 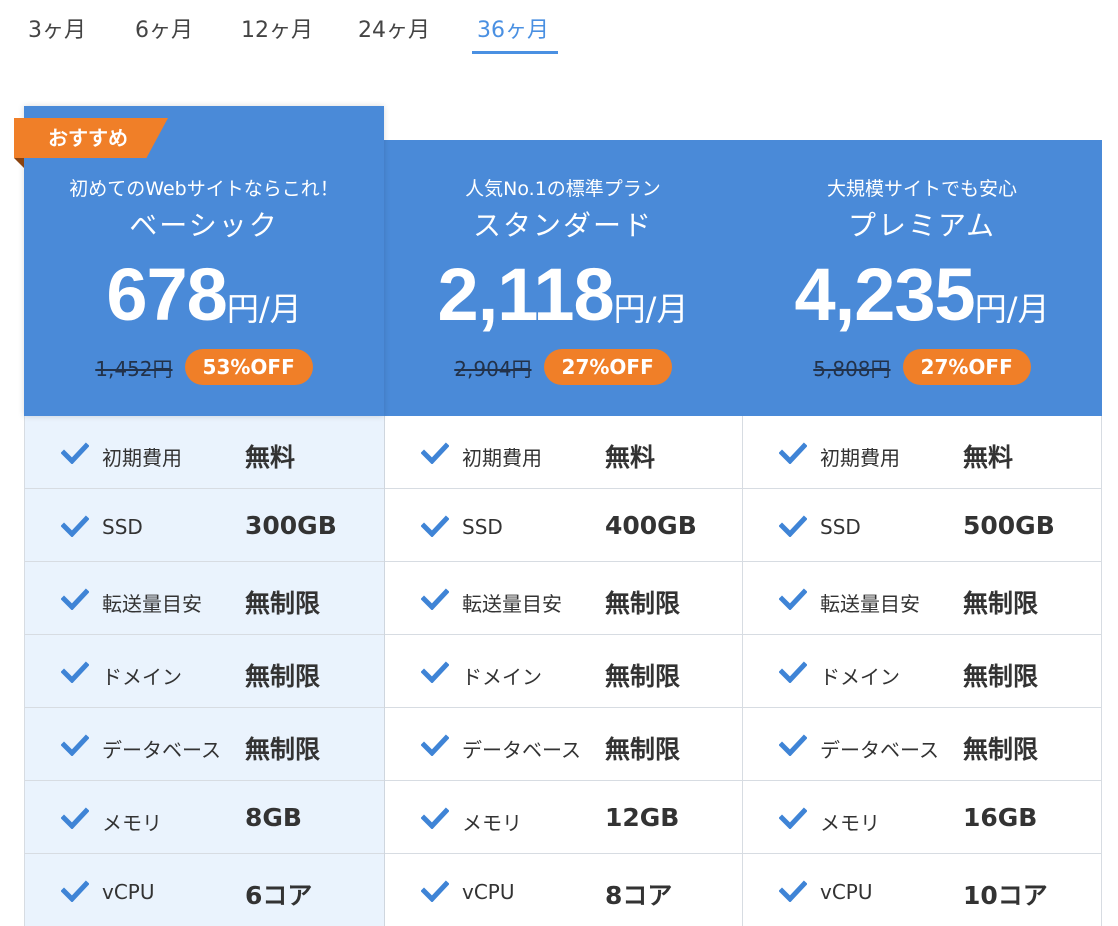 What do you see at coordinates (19, 163) in the screenshot?
I see `ribbon-fold` at bounding box center [19, 163].